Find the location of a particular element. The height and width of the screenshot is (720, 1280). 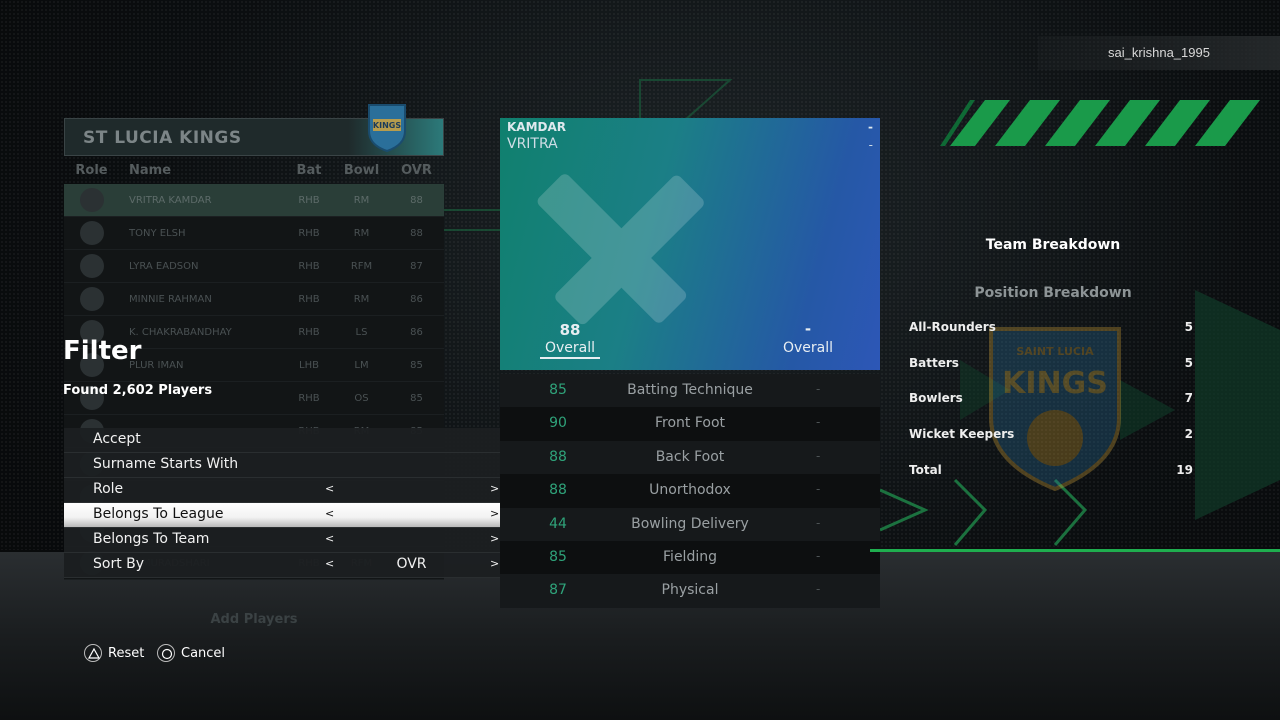

team-header-bar: ST LUCIA KINGS KINGS is located at coordinates (254, 130).